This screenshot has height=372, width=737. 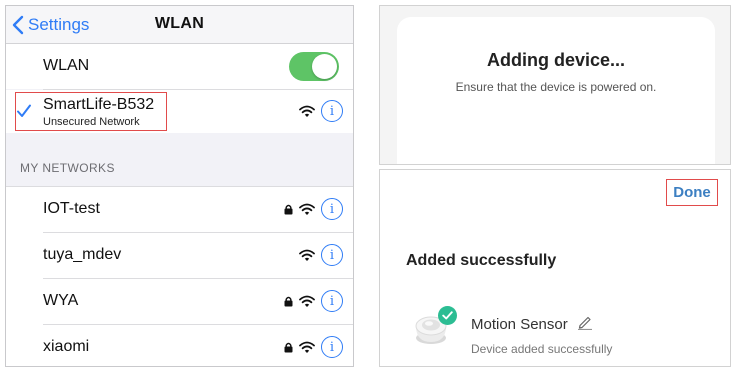 I want to click on wlan-row-label: WLAN, so click(x=66, y=65).